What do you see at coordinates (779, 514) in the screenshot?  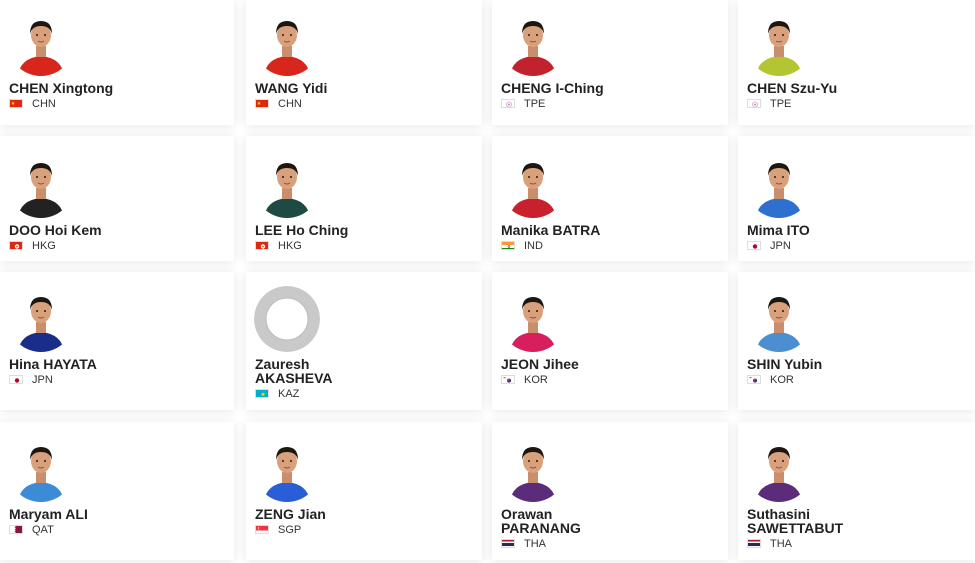 I see `player-name-line: Suthasini` at bounding box center [779, 514].